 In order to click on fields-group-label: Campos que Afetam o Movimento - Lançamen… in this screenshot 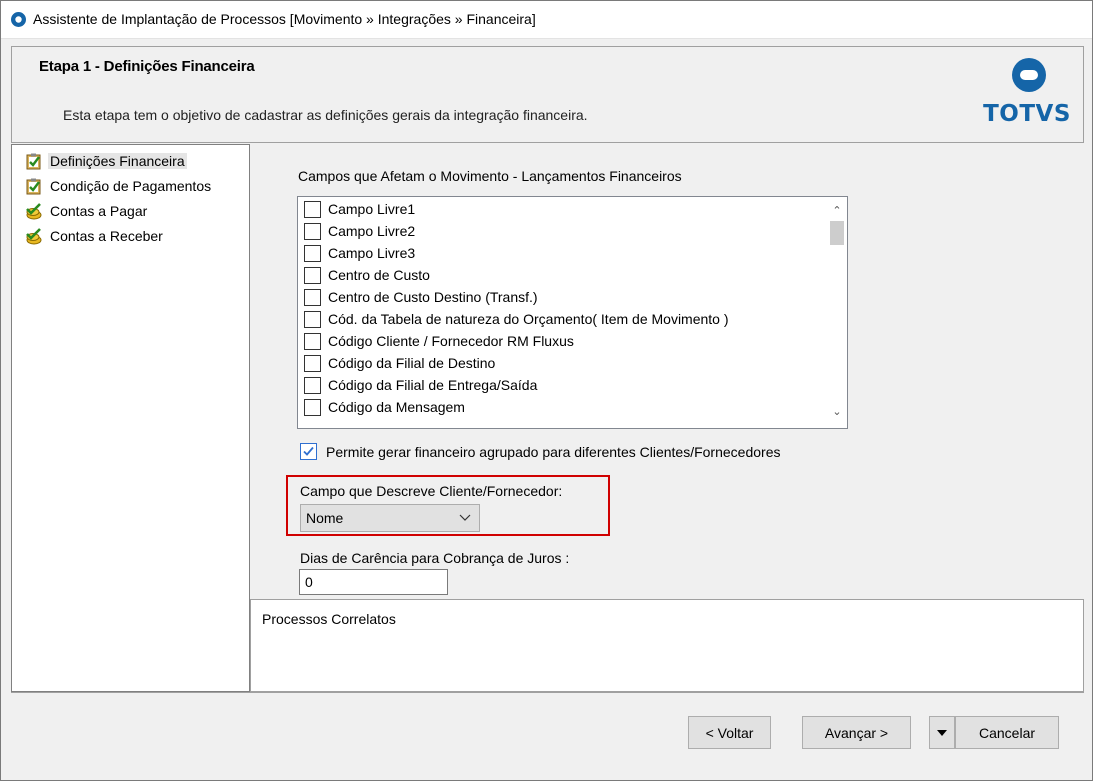, I will do `click(490, 176)`.